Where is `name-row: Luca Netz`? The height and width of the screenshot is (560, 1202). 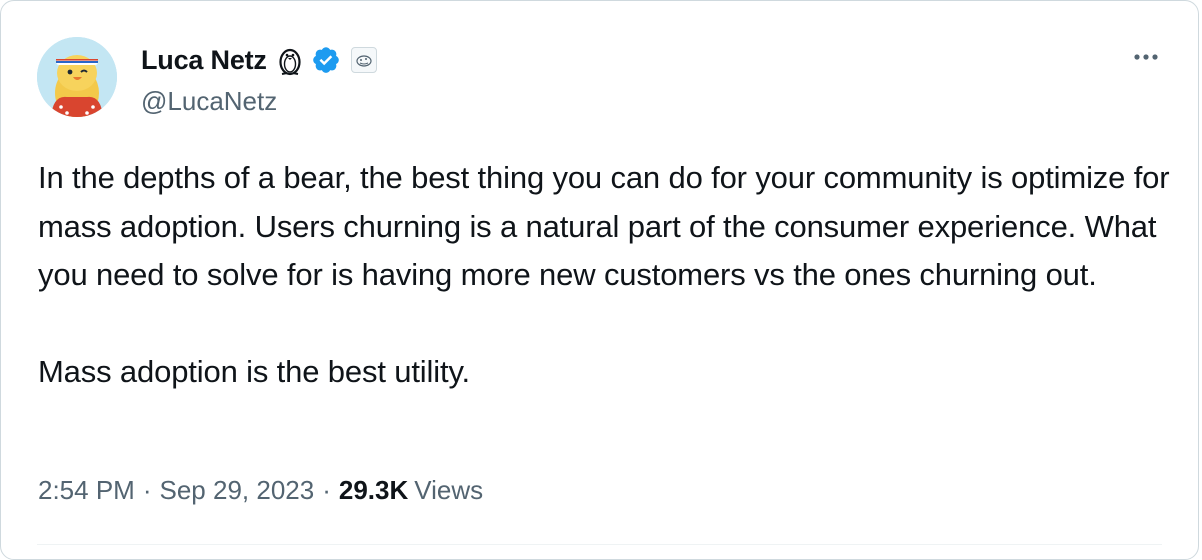 name-row: Luca Netz is located at coordinates (259, 60).